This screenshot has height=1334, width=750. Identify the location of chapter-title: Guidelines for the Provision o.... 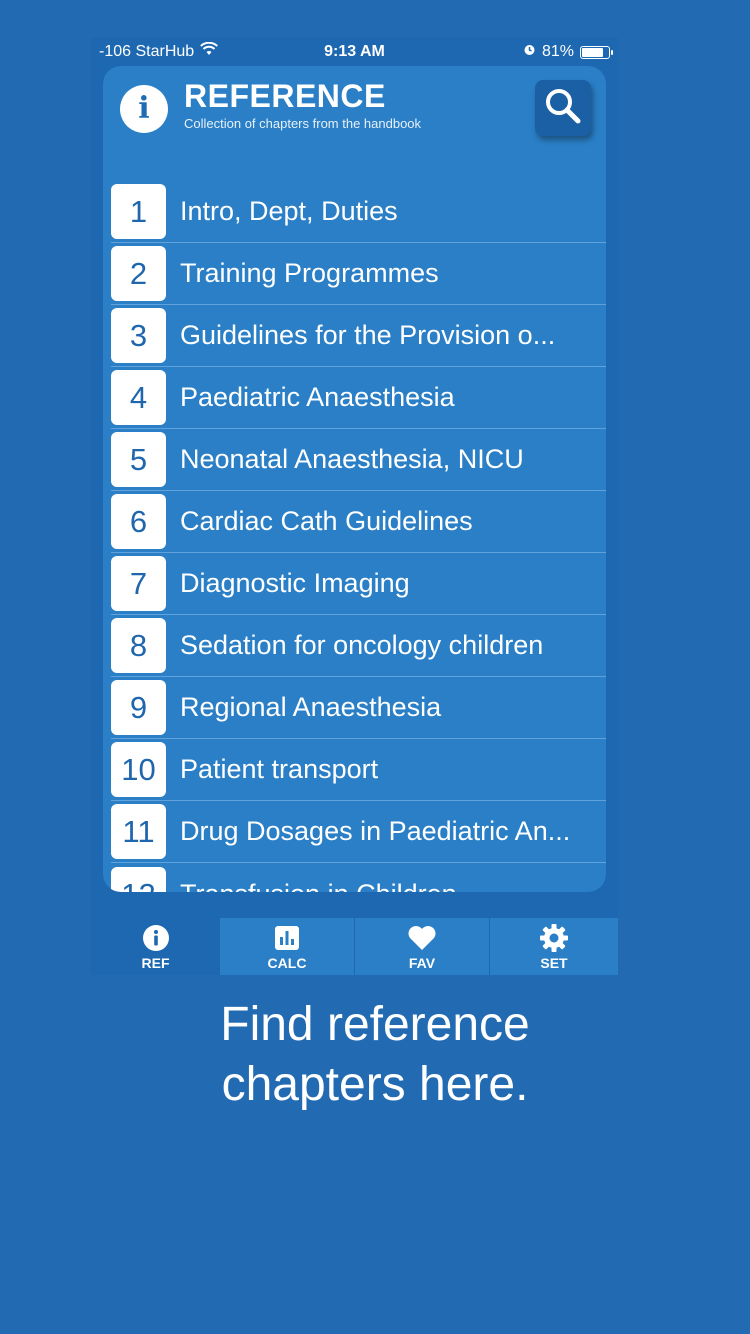
(368, 335).